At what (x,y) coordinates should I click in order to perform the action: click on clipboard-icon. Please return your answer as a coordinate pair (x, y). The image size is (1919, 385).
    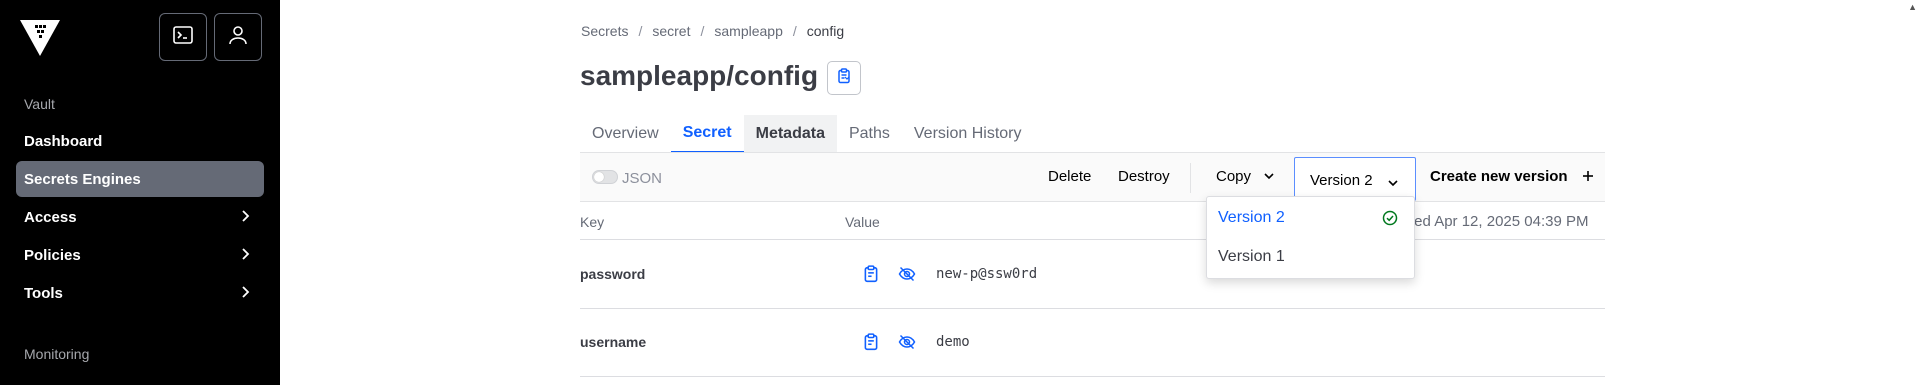
    Looking at the image, I should click on (844, 78).